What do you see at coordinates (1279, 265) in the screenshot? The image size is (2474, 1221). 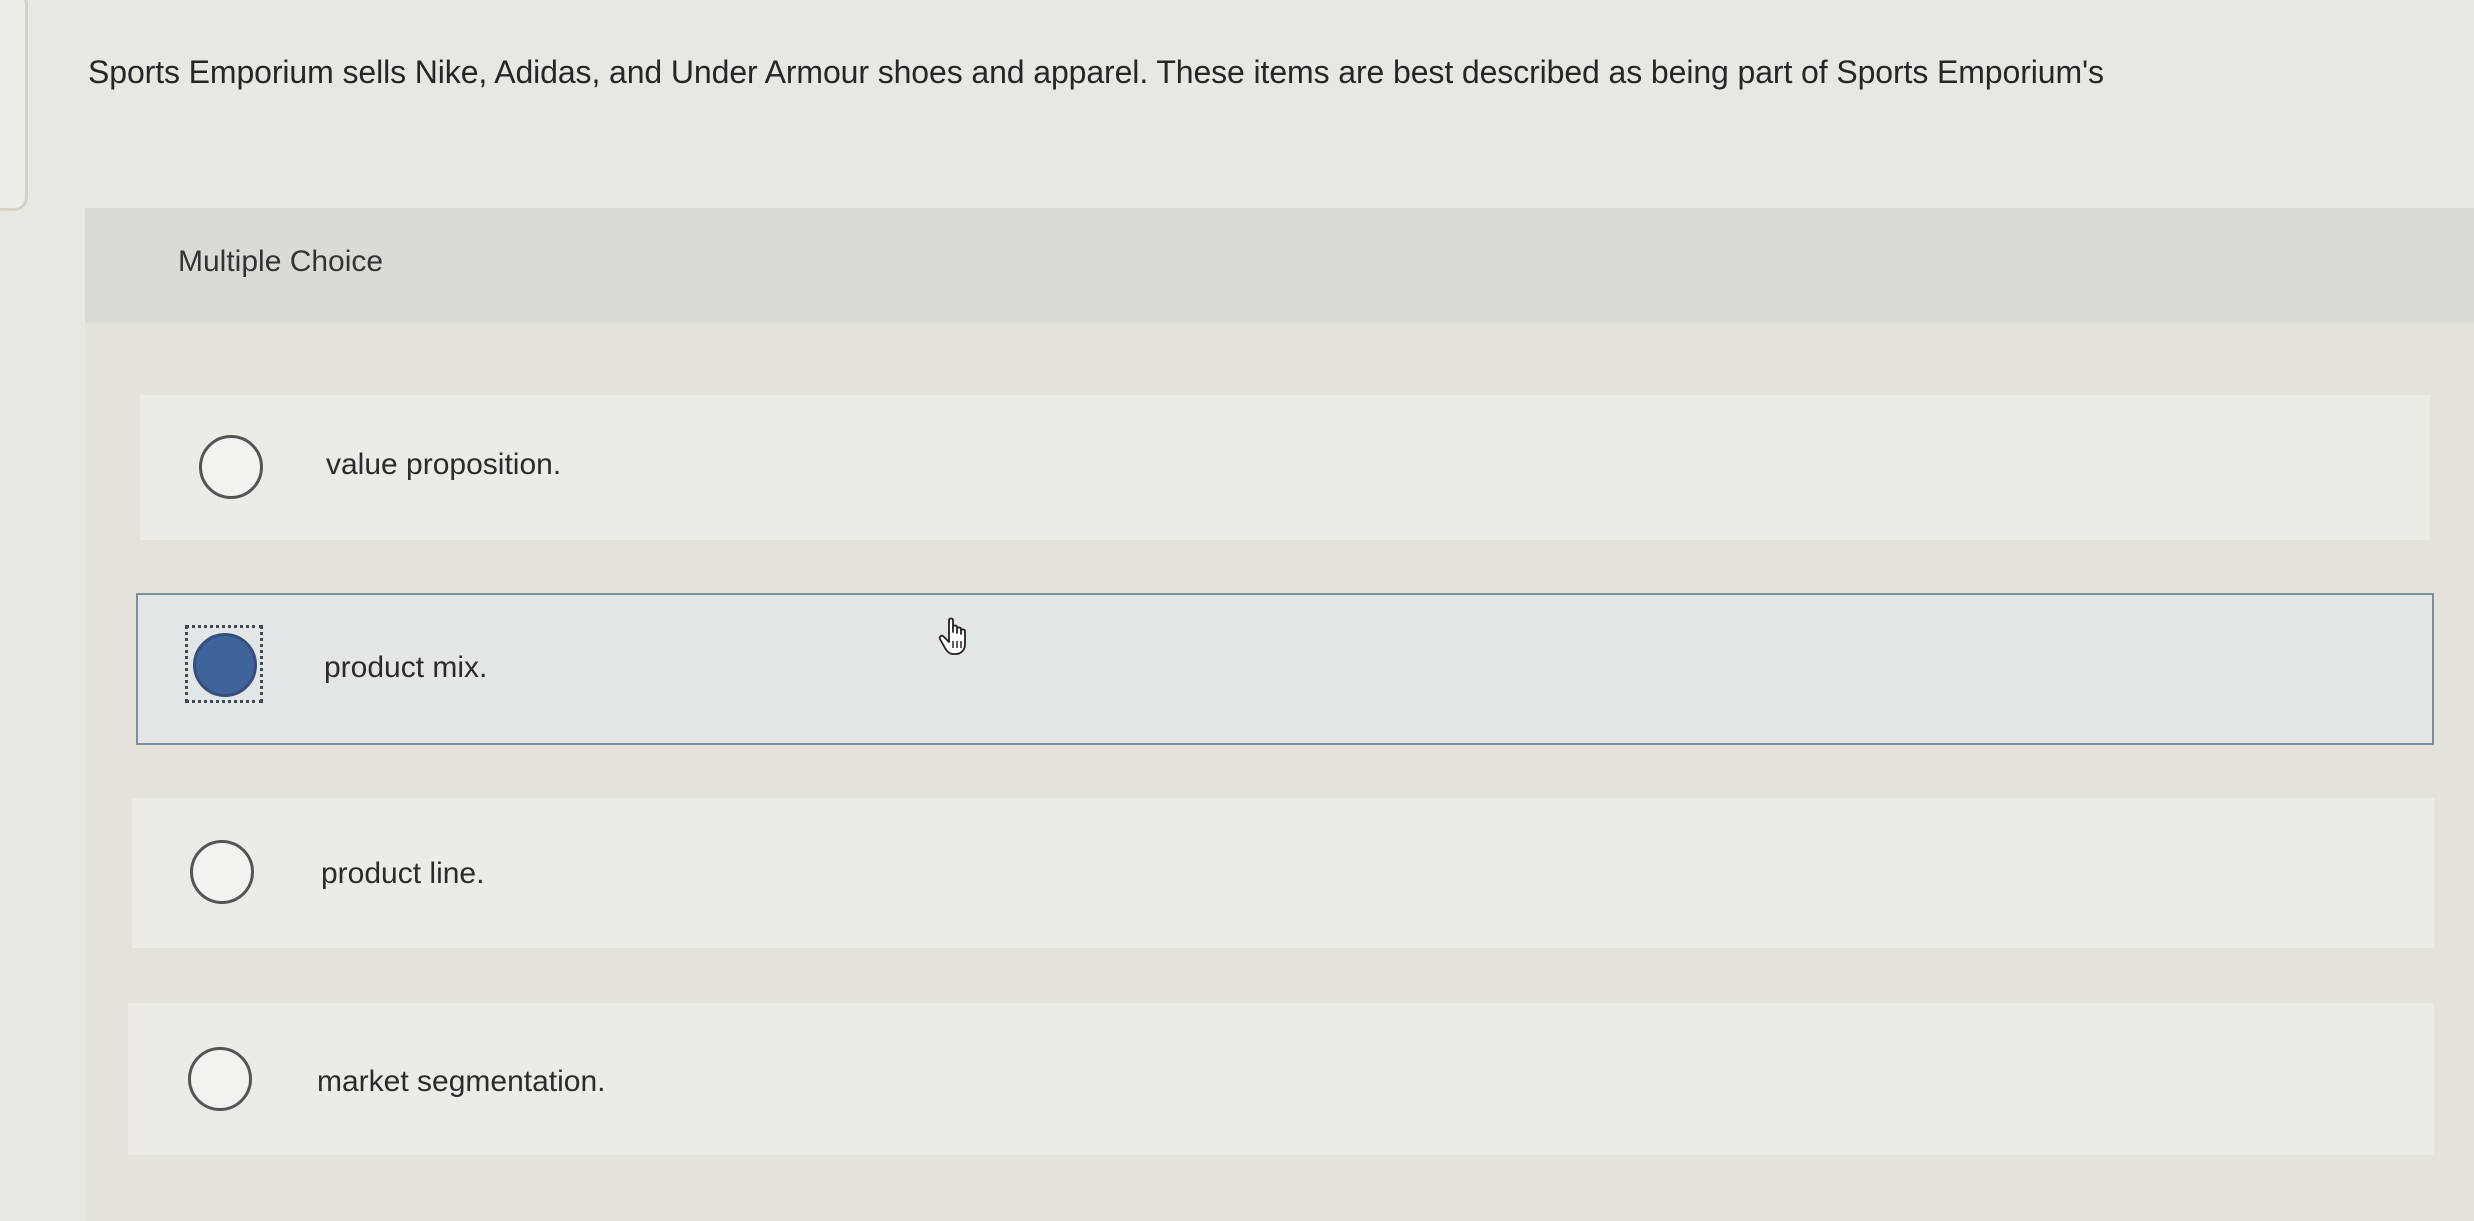 I see `multiple-choice-header` at bounding box center [1279, 265].